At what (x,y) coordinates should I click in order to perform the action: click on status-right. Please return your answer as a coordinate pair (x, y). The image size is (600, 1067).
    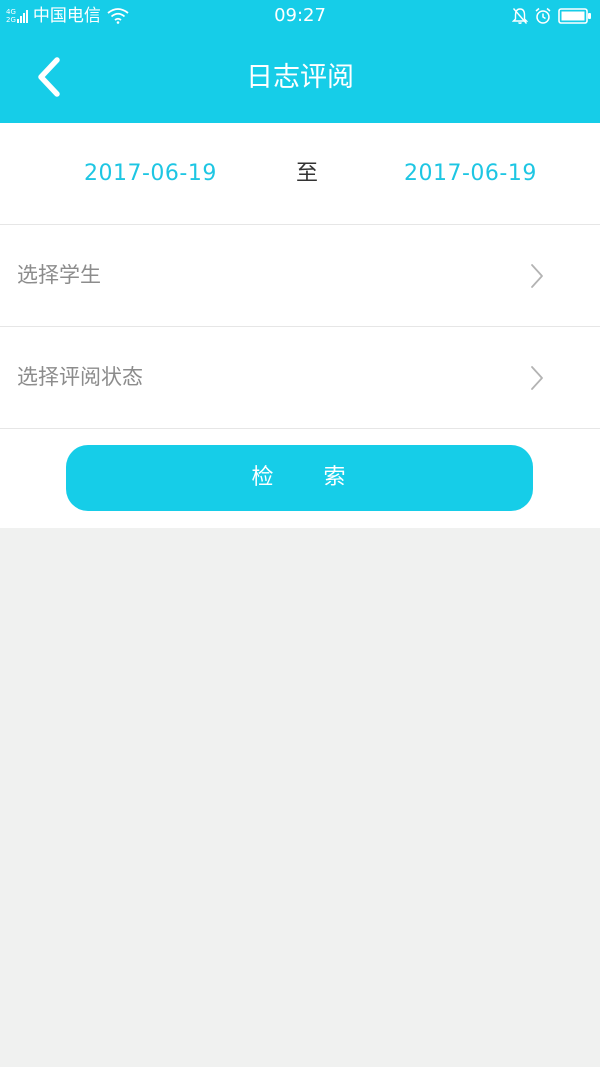
    Looking at the image, I should click on (549, 16).